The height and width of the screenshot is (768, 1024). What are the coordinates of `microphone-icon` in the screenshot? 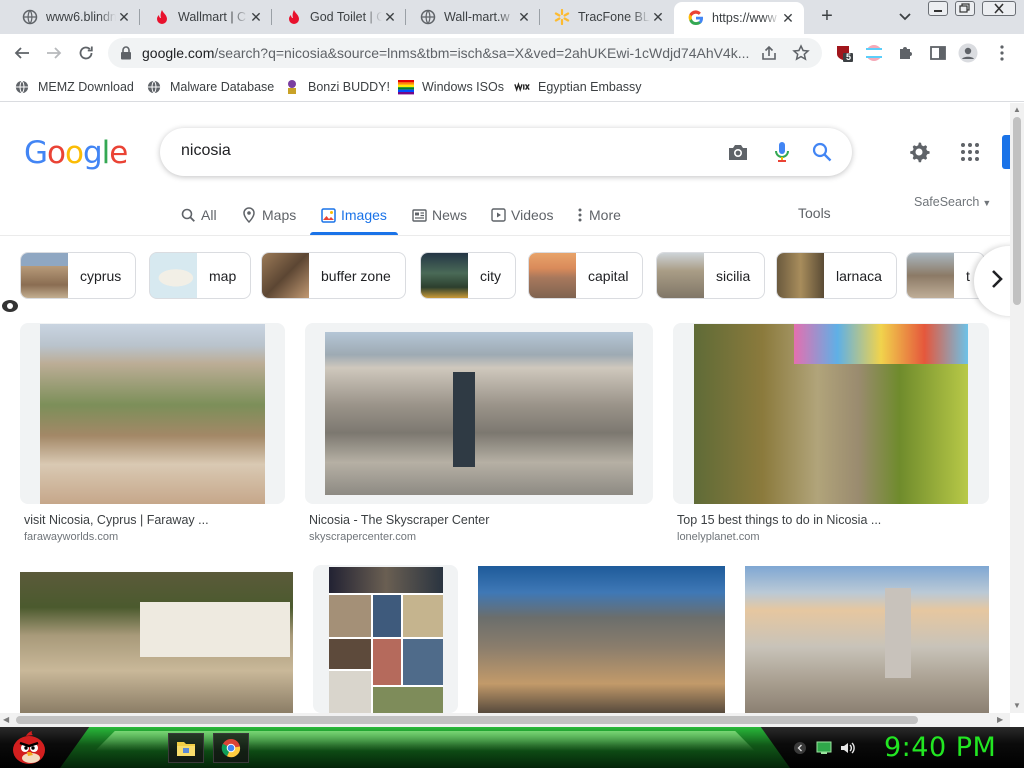 It's located at (782, 152).